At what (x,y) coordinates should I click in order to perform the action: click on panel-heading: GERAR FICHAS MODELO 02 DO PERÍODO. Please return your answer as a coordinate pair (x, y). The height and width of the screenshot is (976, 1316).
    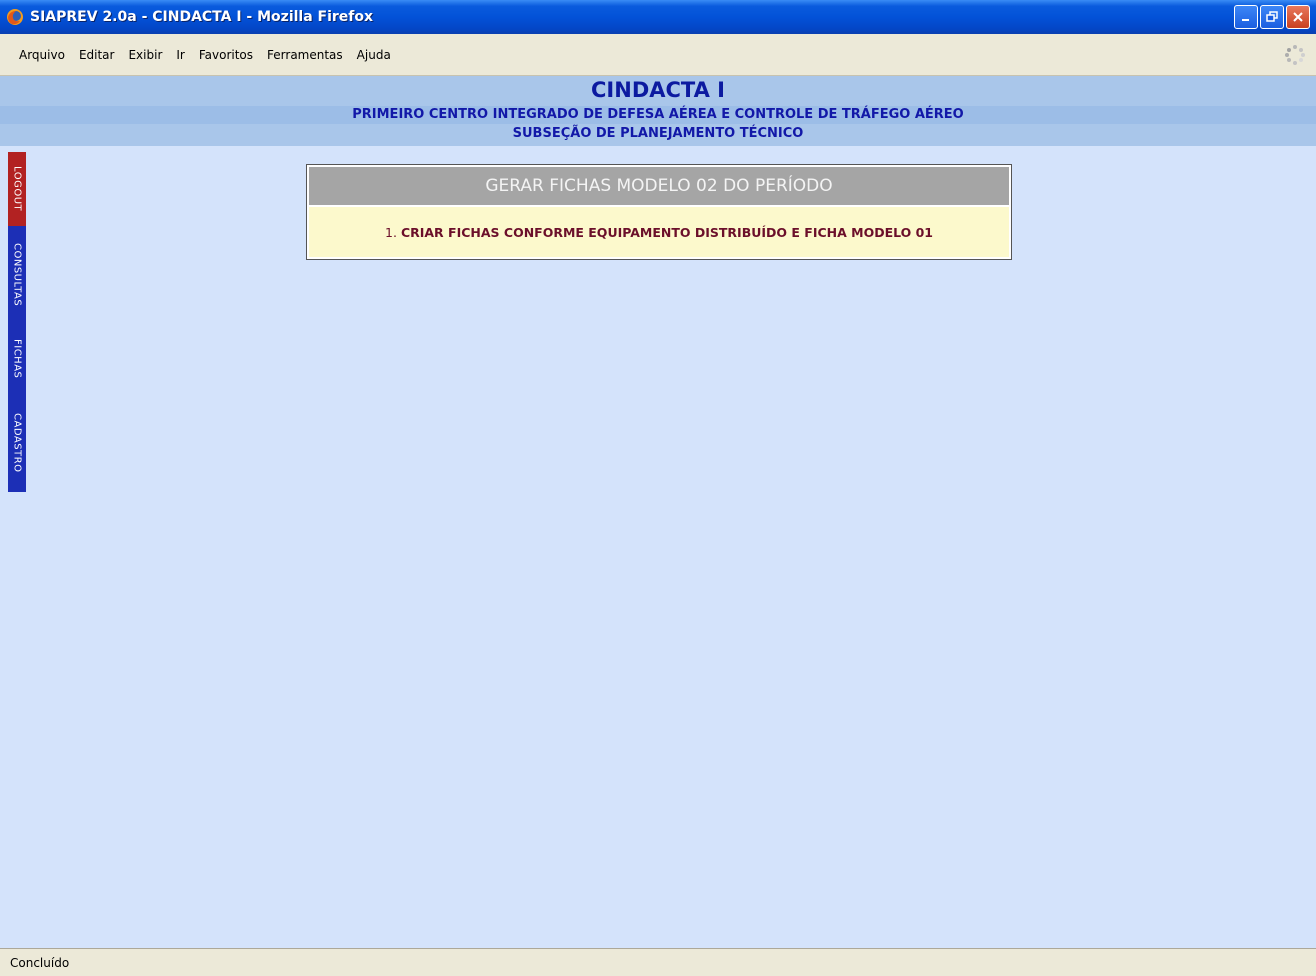
    Looking at the image, I should click on (659, 186).